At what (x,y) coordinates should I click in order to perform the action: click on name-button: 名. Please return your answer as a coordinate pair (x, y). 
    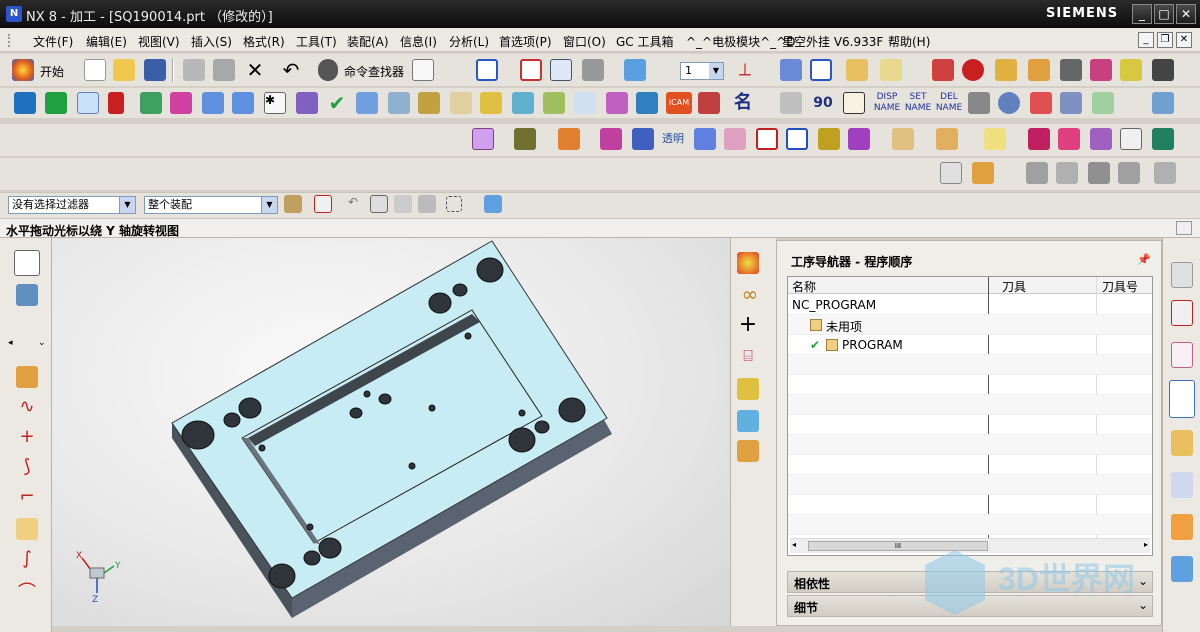
    Looking at the image, I should click on (743, 103).